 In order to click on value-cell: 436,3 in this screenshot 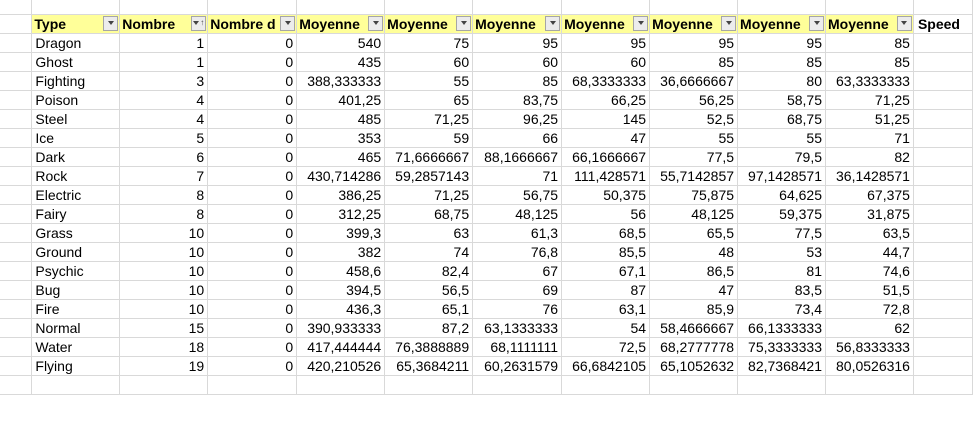, I will do `click(341, 308)`.